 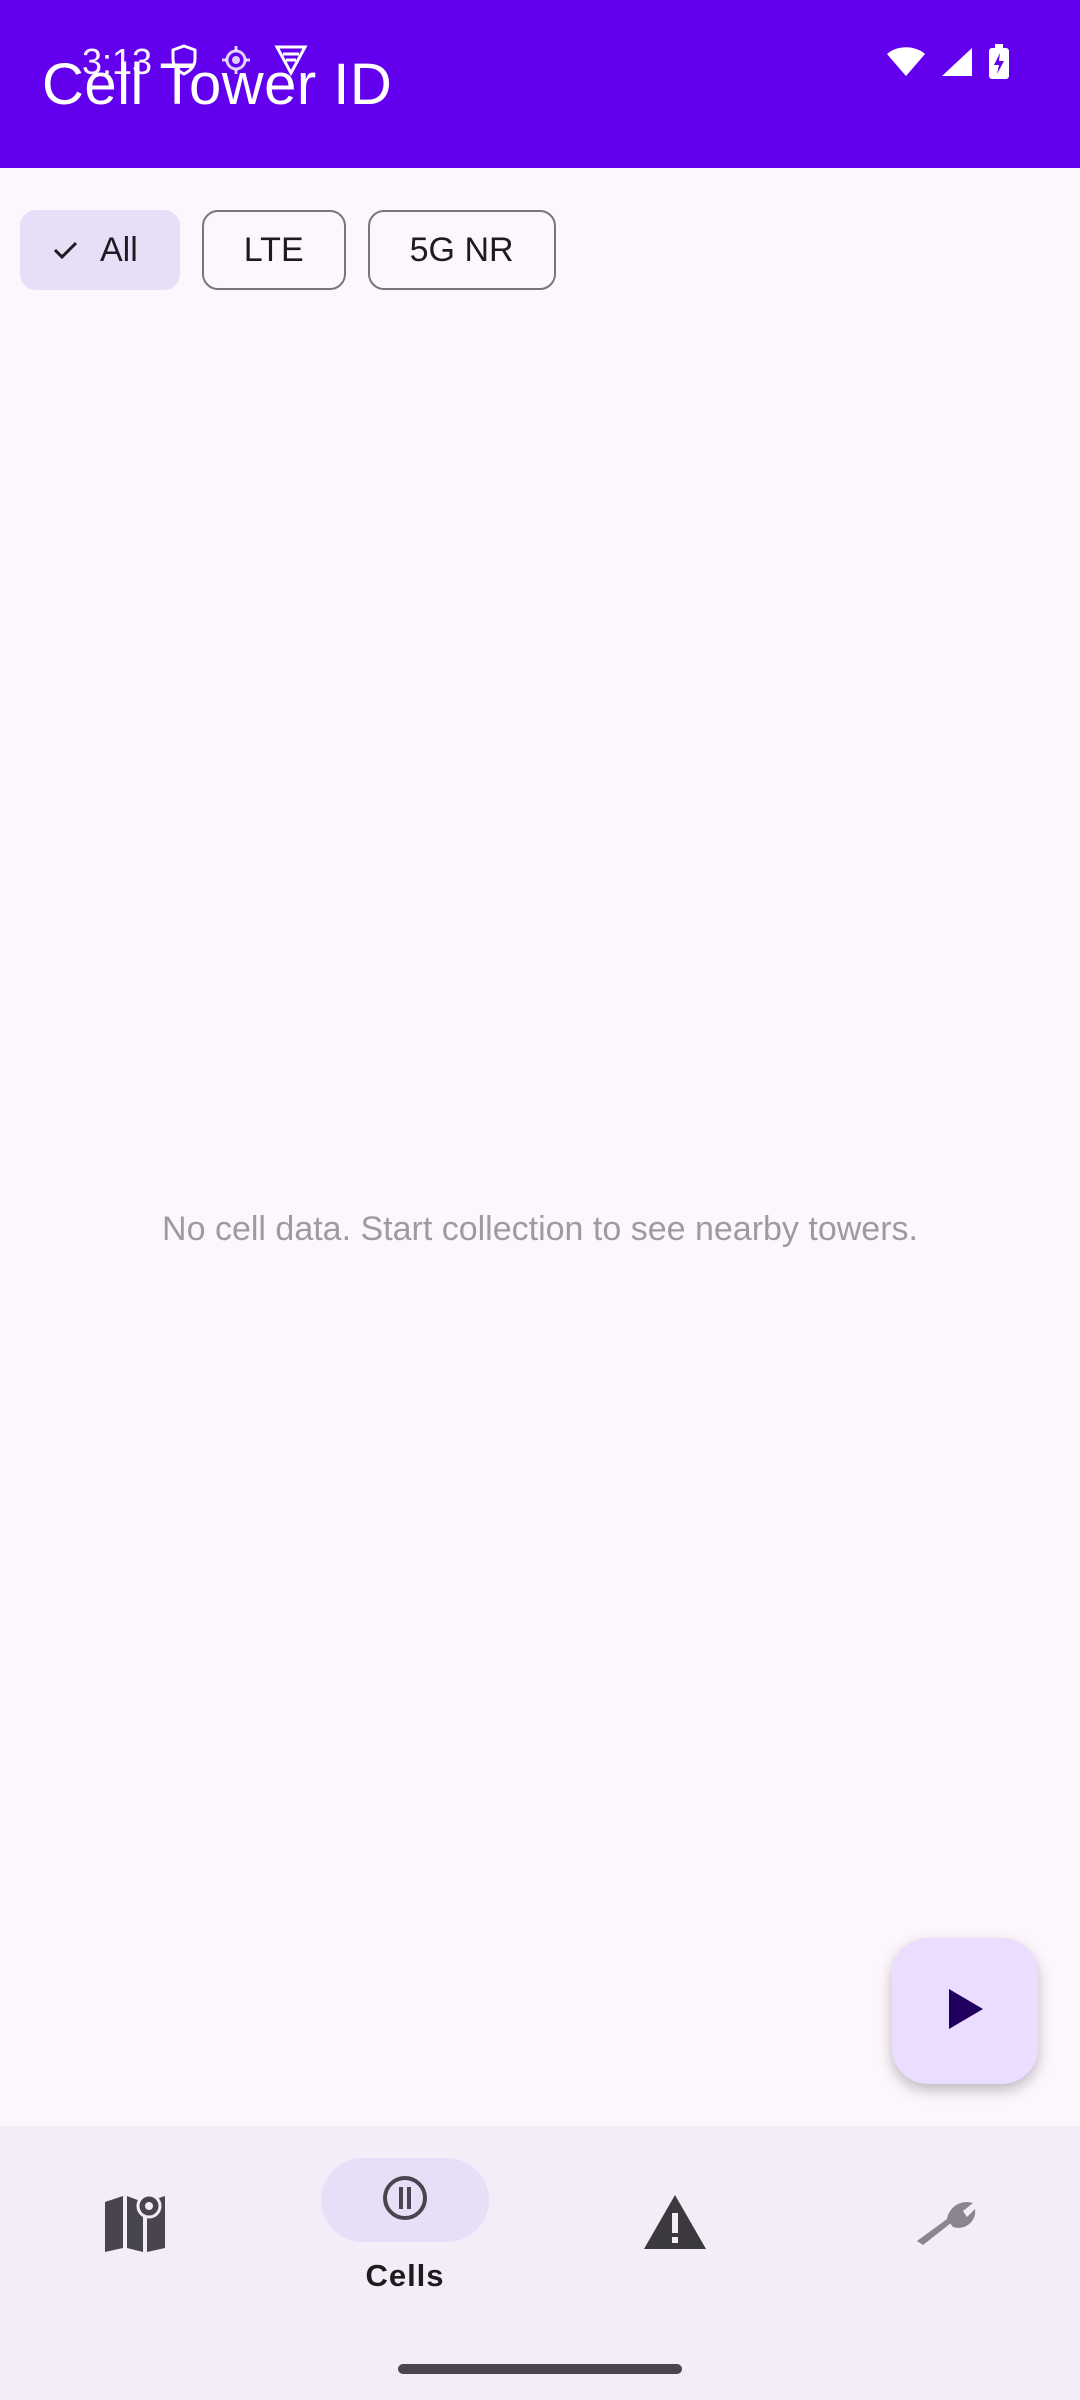 I want to click on start-collection-fab, so click(x=965, y=2011).